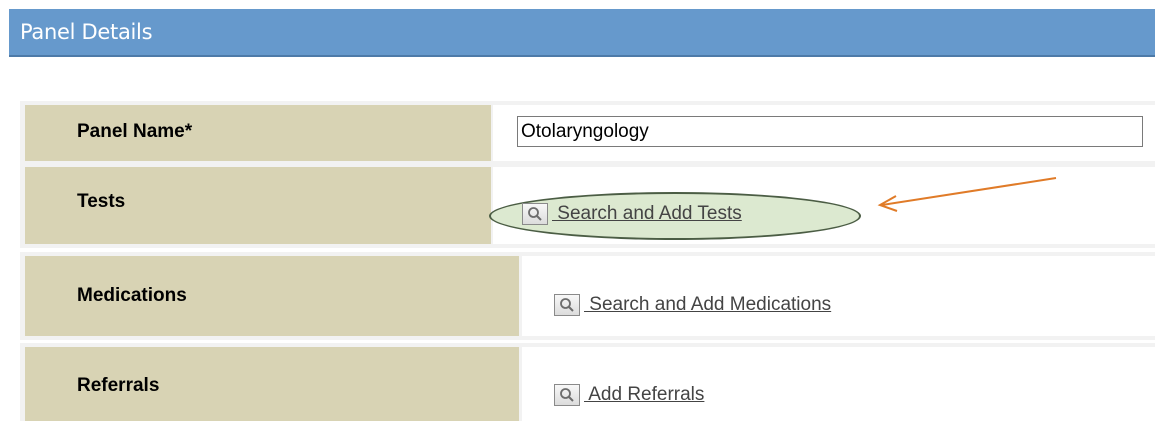 This screenshot has width=1155, height=421. What do you see at coordinates (582, 33) in the screenshot?
I see `panel-details-header: Panel Details` at bounding box center [582, 33].